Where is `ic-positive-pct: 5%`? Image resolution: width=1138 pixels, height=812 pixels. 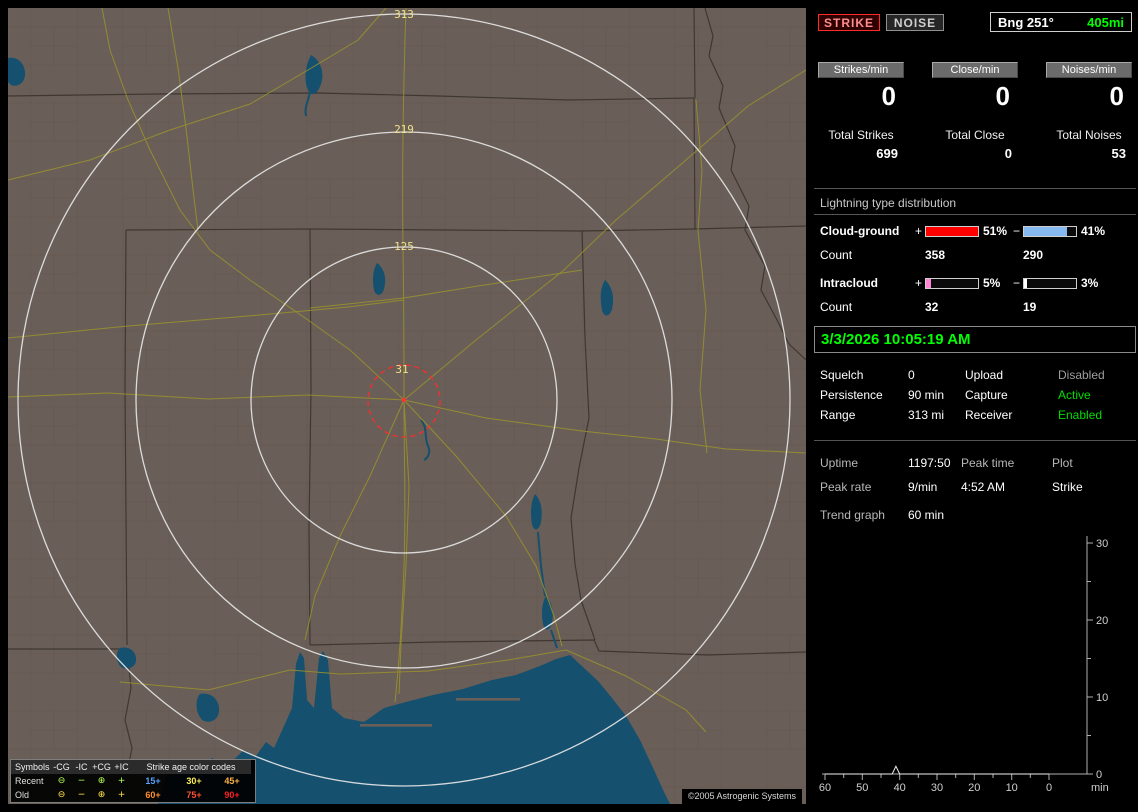
ic-positive-pct: 5% is located at coordinates (992, 283).